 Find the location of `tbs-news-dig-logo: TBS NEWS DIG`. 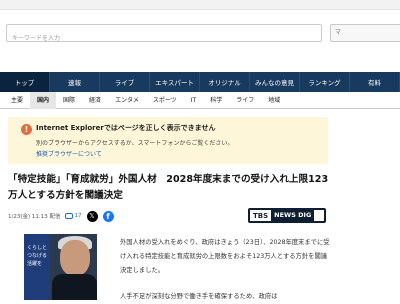

tbs-news-dig-logo: TBS NEWS DIG is located at coordinates (287, 215).